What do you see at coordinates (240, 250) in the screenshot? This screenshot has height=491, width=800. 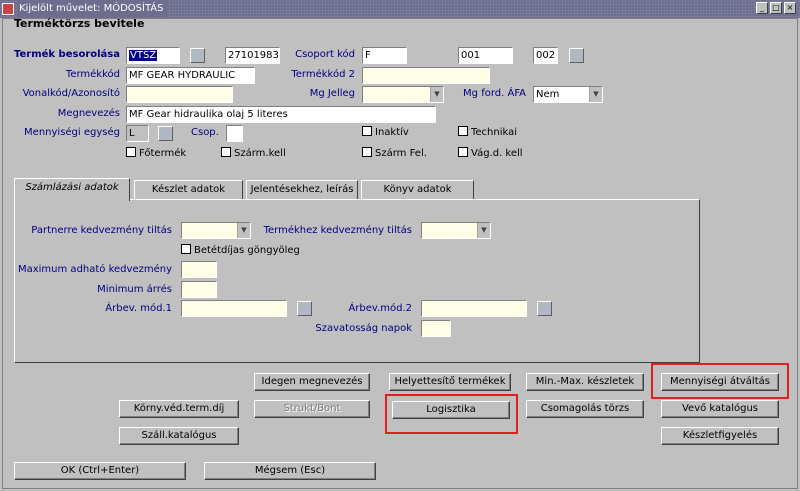 I see `betetdijas-checkbox: Betétdíjas göngyöleg` at bounding box center [240, 250].